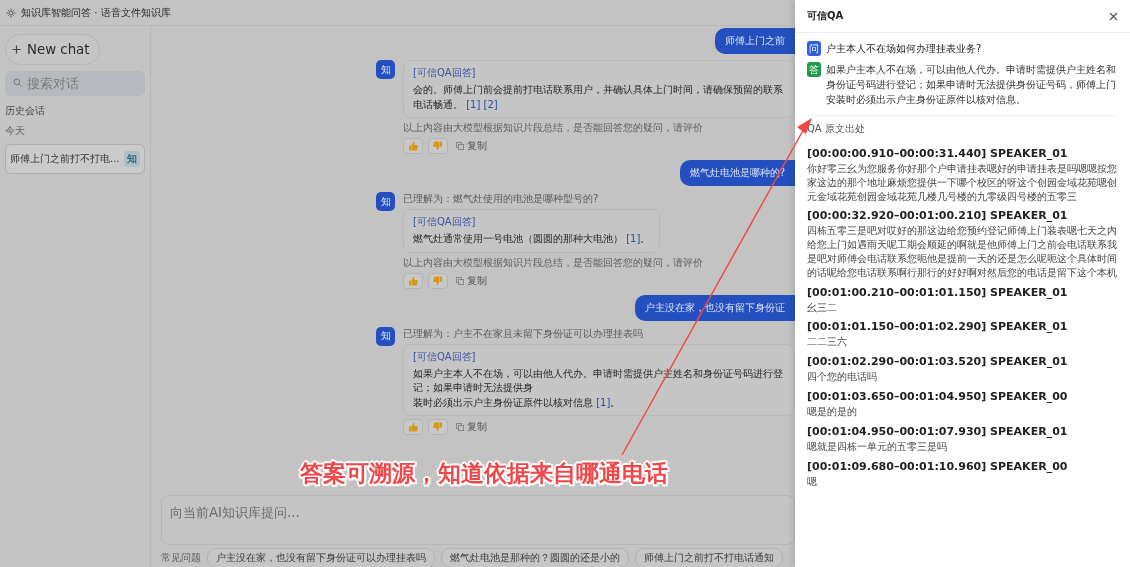 This screenshot has width=1130, height=567. What do you see at coordinates (16, 49) in the screenshot?
I see `plus-icon` at bounding box center [16, 49].